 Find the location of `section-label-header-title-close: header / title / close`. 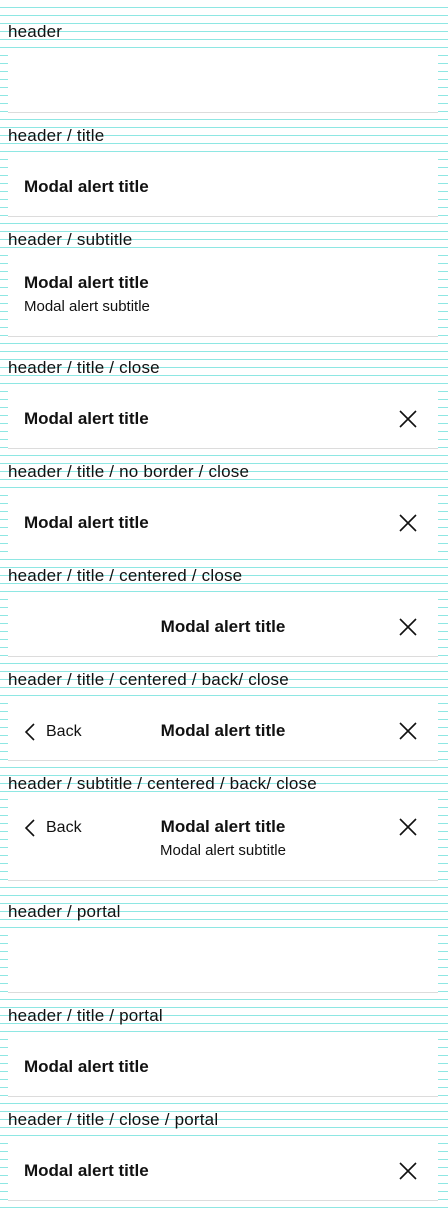

section-label-header-title-close: header / title / close is located at coordinates (84, 367).